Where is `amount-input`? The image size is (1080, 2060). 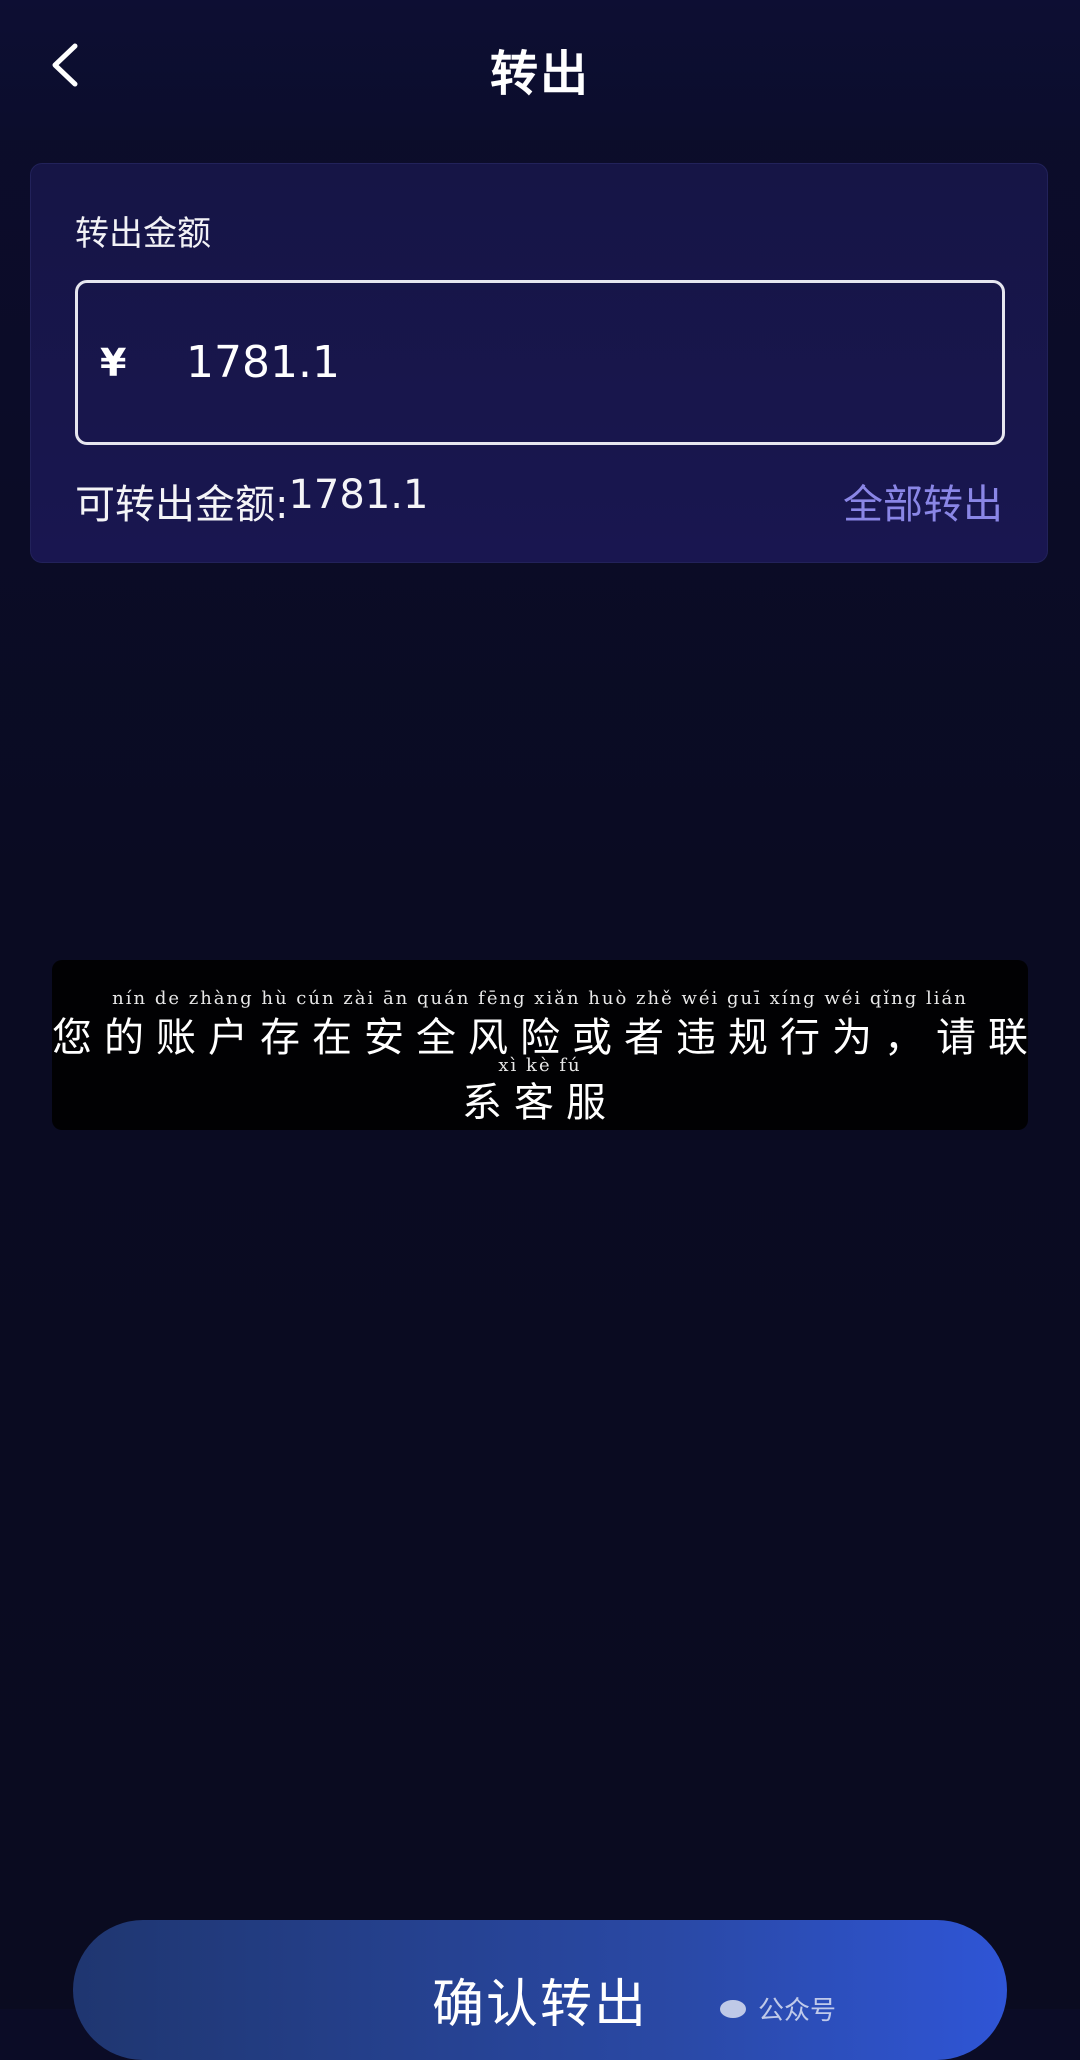
amount-input is located at coordinates (536, 362).